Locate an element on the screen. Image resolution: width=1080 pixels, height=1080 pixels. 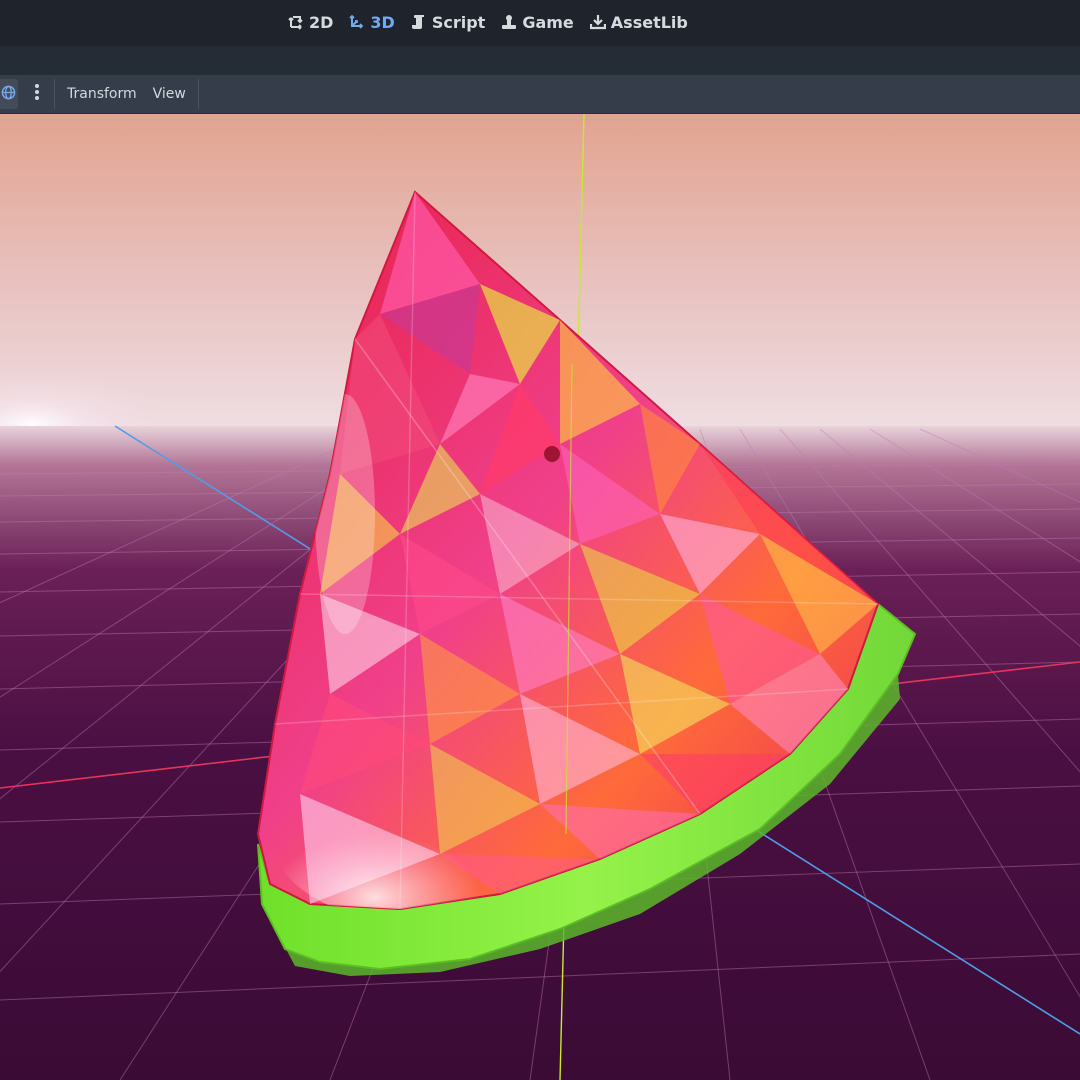
workspace-3d-button: 3D is located at coordinates (371, 22).